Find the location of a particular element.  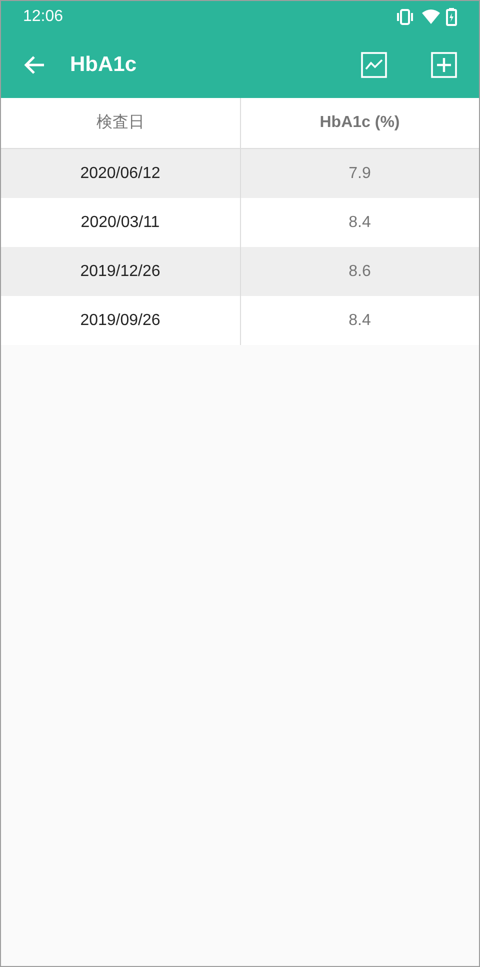

screen-title: HbA1c is located at coordinates (103, 65).